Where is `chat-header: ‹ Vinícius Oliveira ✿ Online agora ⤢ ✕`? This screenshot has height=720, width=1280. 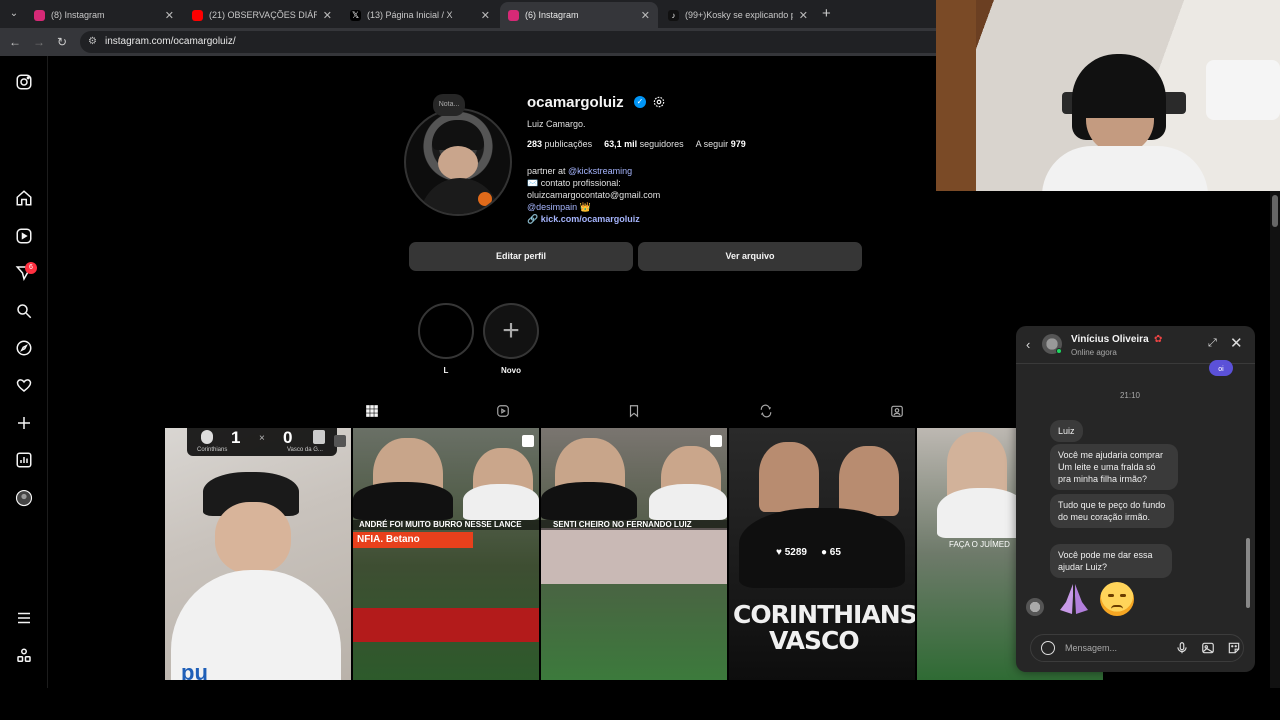
chat-header: ‹ Vinícius Oliveira ✿ Online agora ⤢ ✕ is located at coordinates (1135, 345).